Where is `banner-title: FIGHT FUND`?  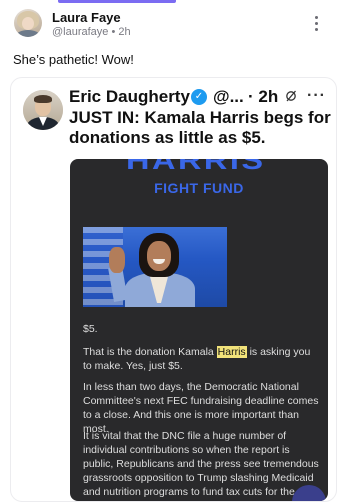 banner-title: FIGHT FUND is located at coordinates (199, 188).